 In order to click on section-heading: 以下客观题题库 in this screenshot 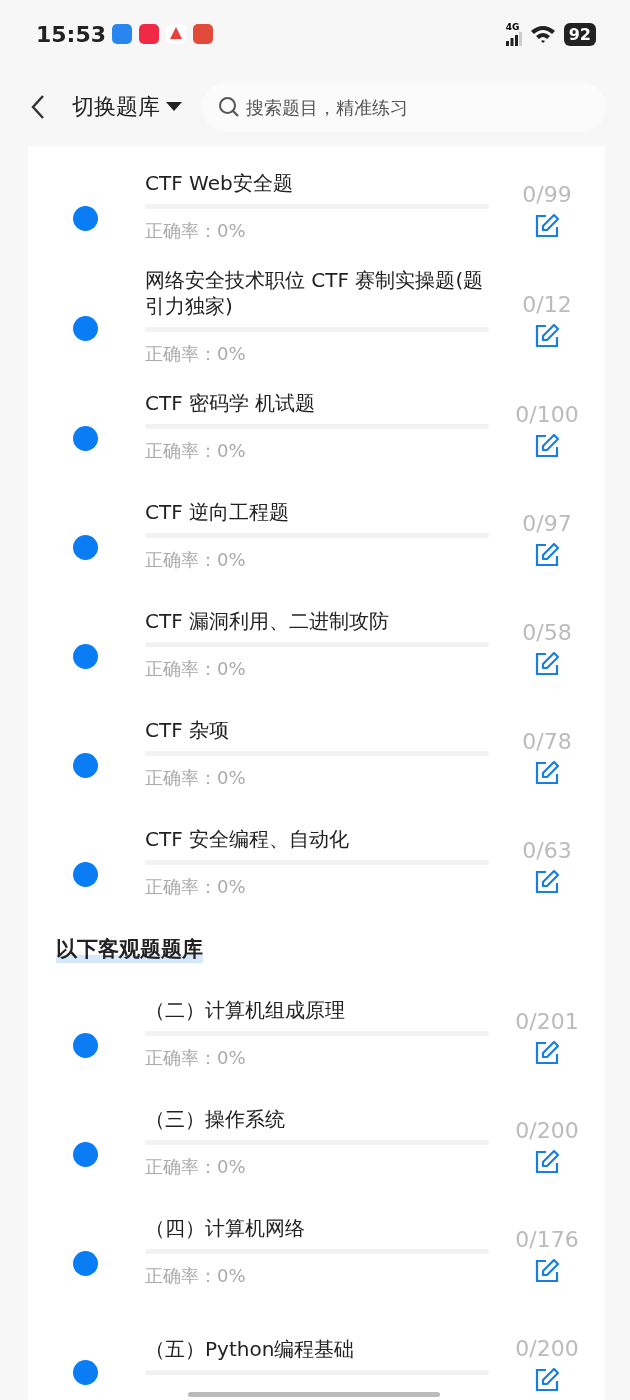, I will do `click(129, 949)`.